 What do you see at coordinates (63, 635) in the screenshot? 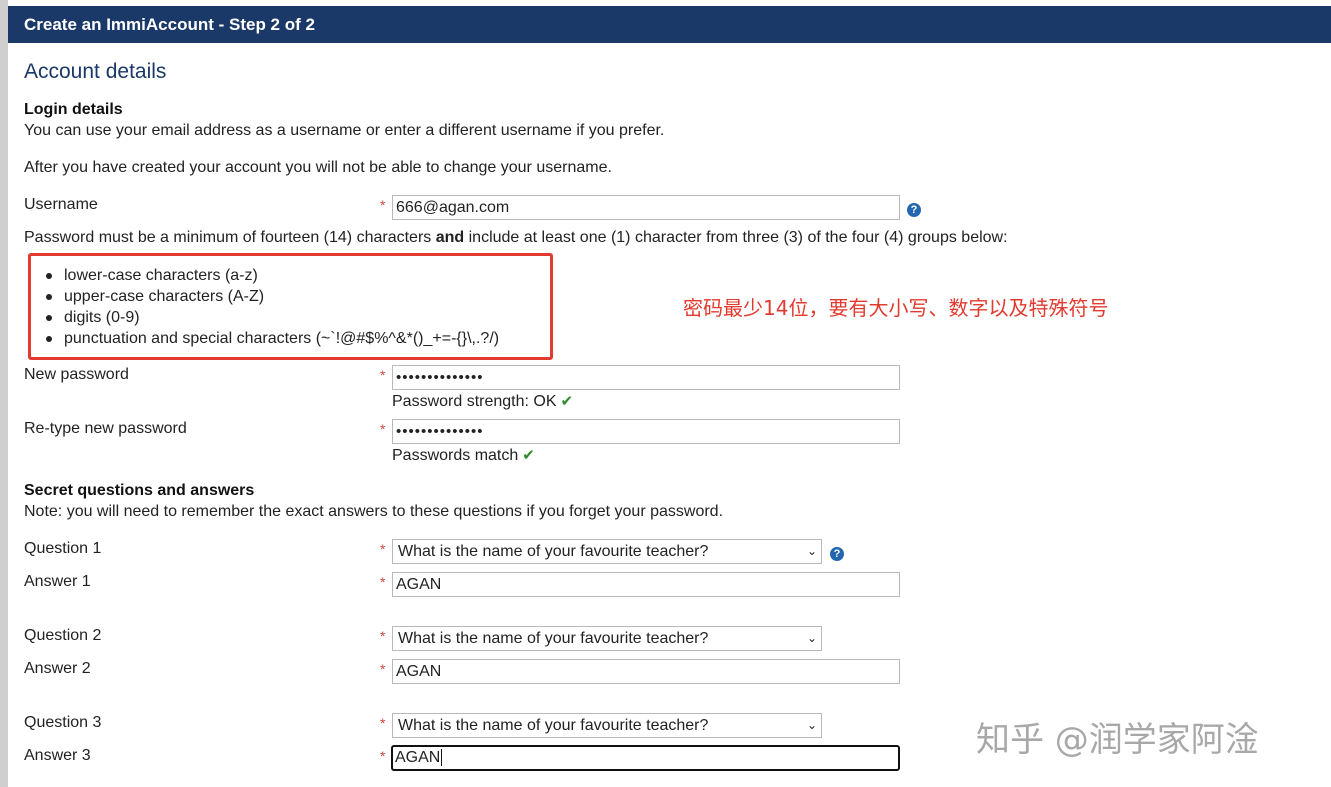
I see `question-2-label: Question 2` at bounding box center [63, 635].